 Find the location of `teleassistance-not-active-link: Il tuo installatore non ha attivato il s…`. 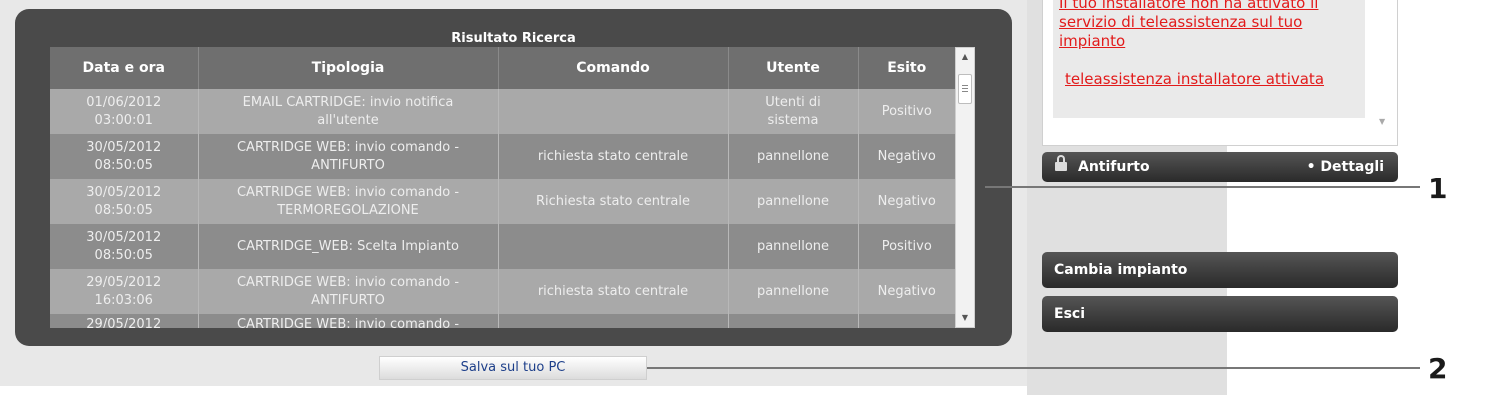

teleassistance-not-active-link: Il tuo installatore non ha attivato il s… is located at coordinates (1211, 25).